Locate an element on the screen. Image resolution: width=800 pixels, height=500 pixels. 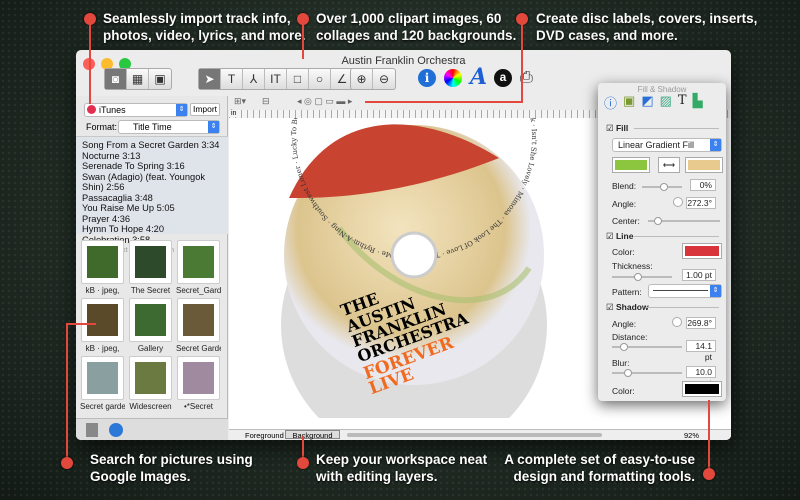
source-select: iTunes ⇕ is located at coordinates (136, 110).